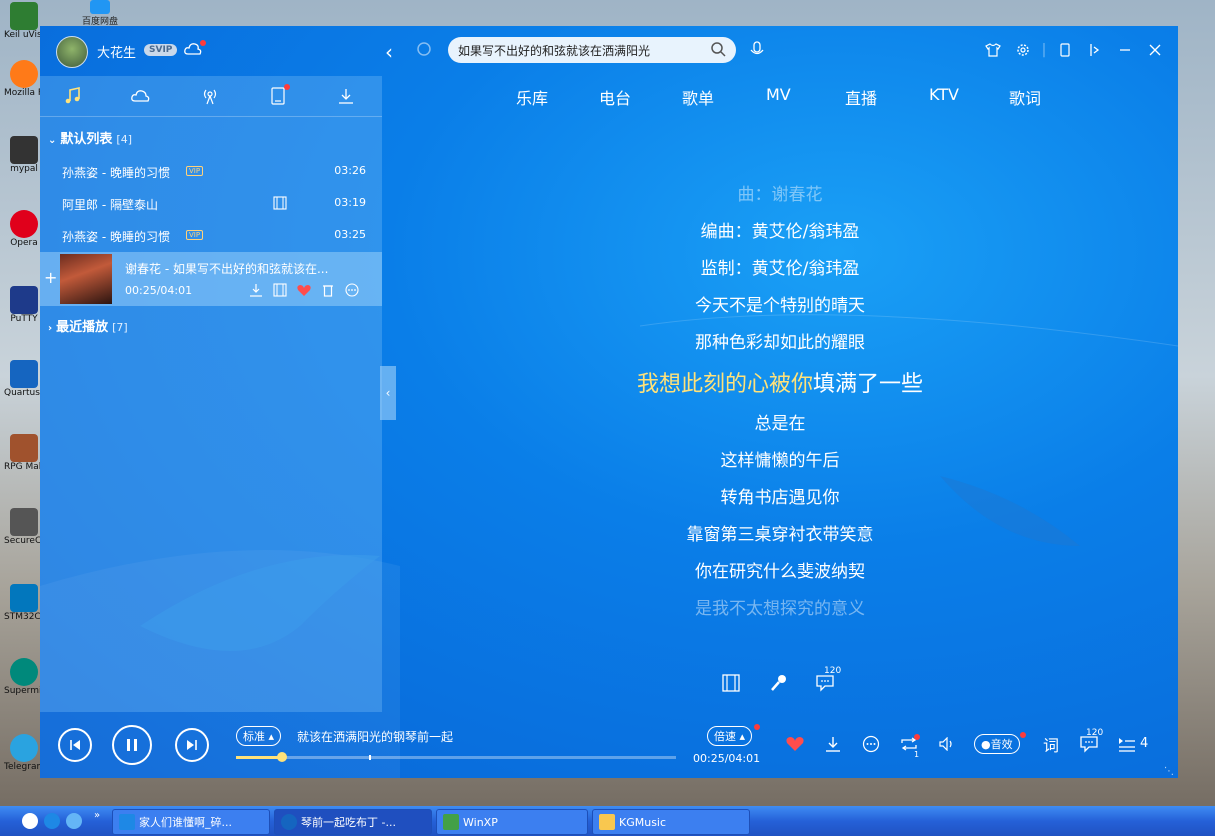 The height and width of the screenshot is (836, 1215). I want to click on username: 大花生, so click(116, 51).